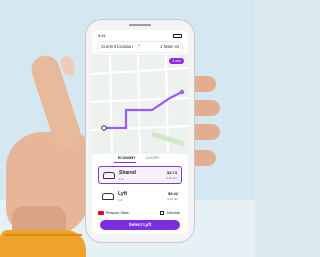 The width and height of the screenshot is (320, 257). What do you see at coordinates (173, 213) in the screenshot?
I see `schedule-link: Schedule` at bounding box center [173, 213].